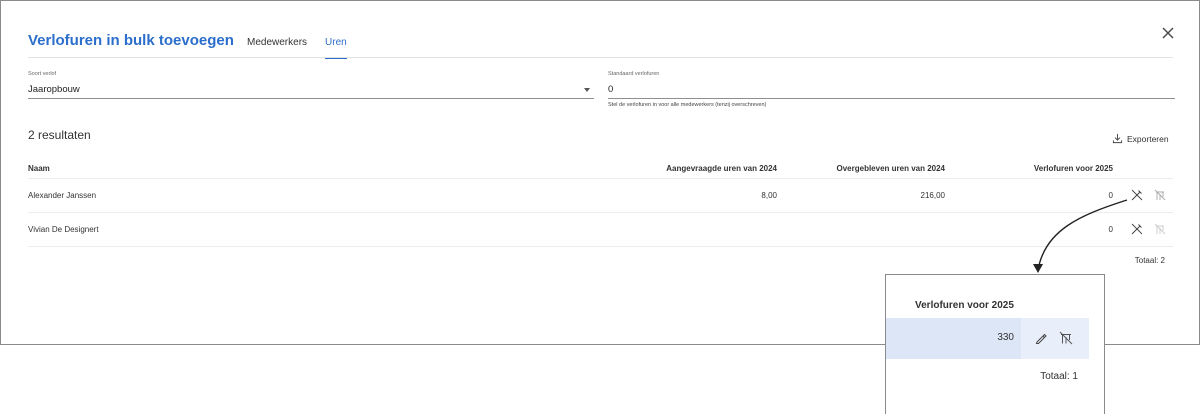  I want to click on leave-type-underline, so click(311, 98).